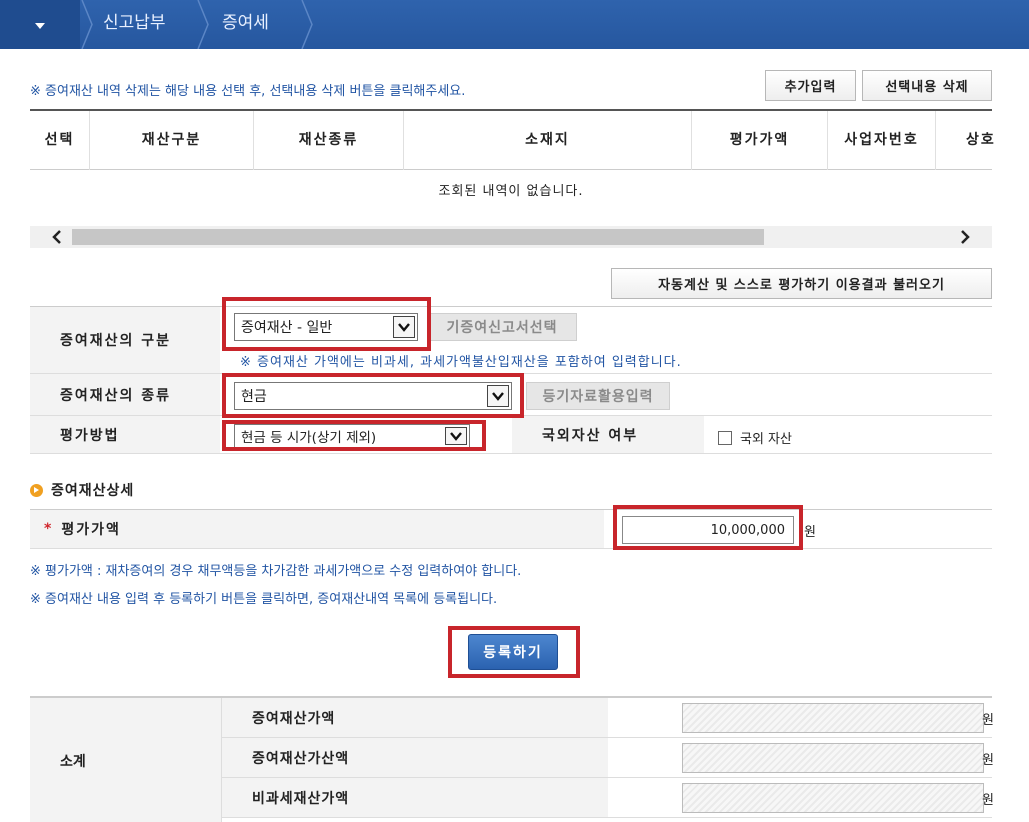  I want to click on summary-row: 증여재산가산액 원, so click(608, 758).